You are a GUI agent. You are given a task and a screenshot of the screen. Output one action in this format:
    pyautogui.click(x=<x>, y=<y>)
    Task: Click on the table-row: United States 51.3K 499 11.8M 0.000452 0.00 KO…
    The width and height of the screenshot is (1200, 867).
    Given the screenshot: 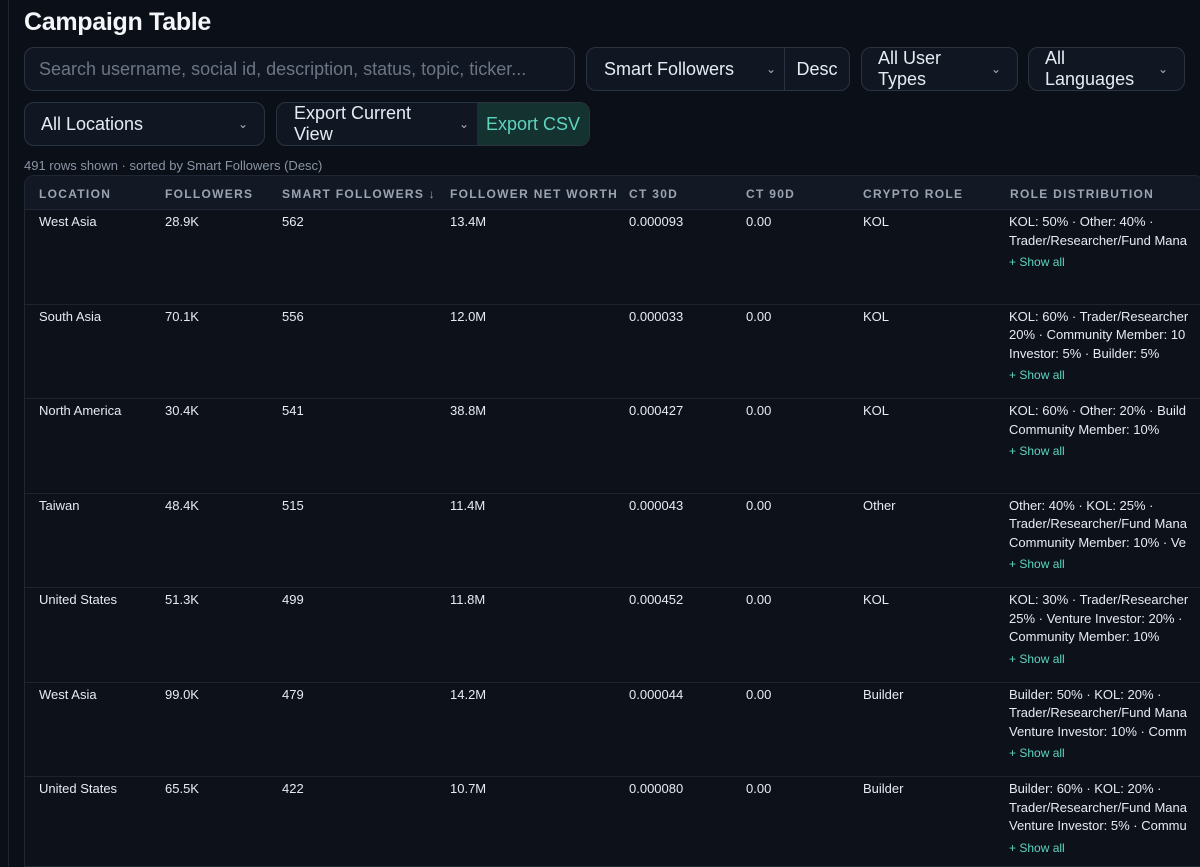 What is the action you would take?
    pyautogui.click(x=612, y=635)
    